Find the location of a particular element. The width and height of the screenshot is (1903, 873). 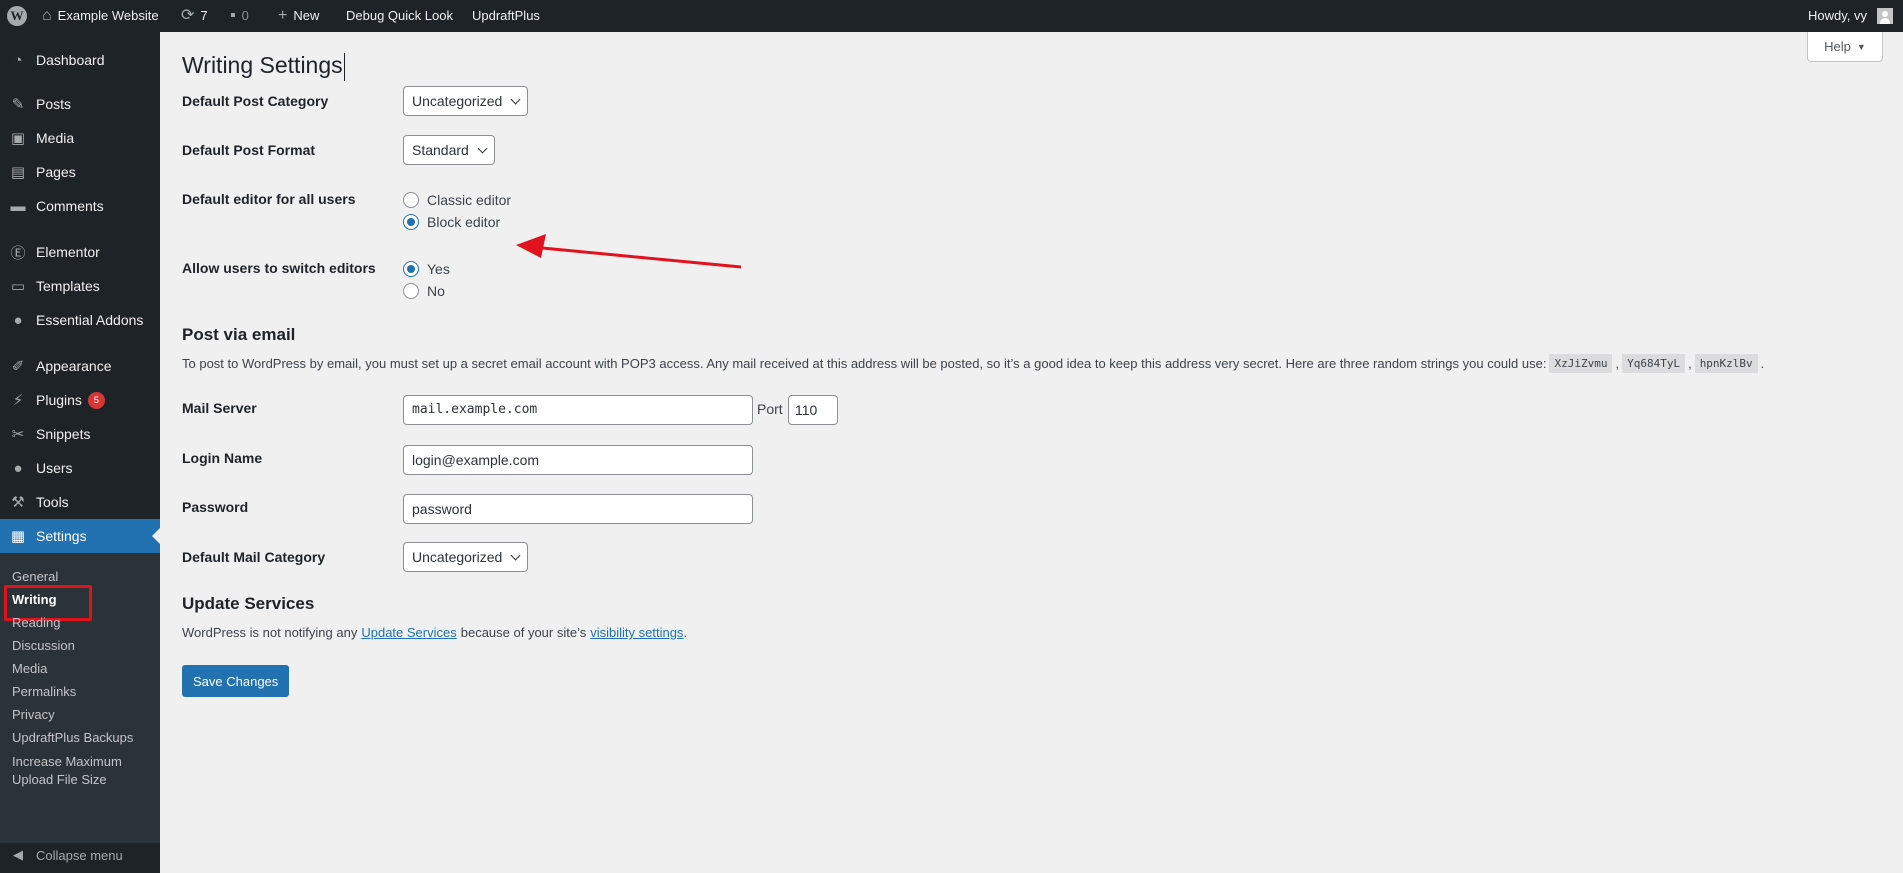

default-mail-category-select: Uncategorized is located at coordinates (466, 557).